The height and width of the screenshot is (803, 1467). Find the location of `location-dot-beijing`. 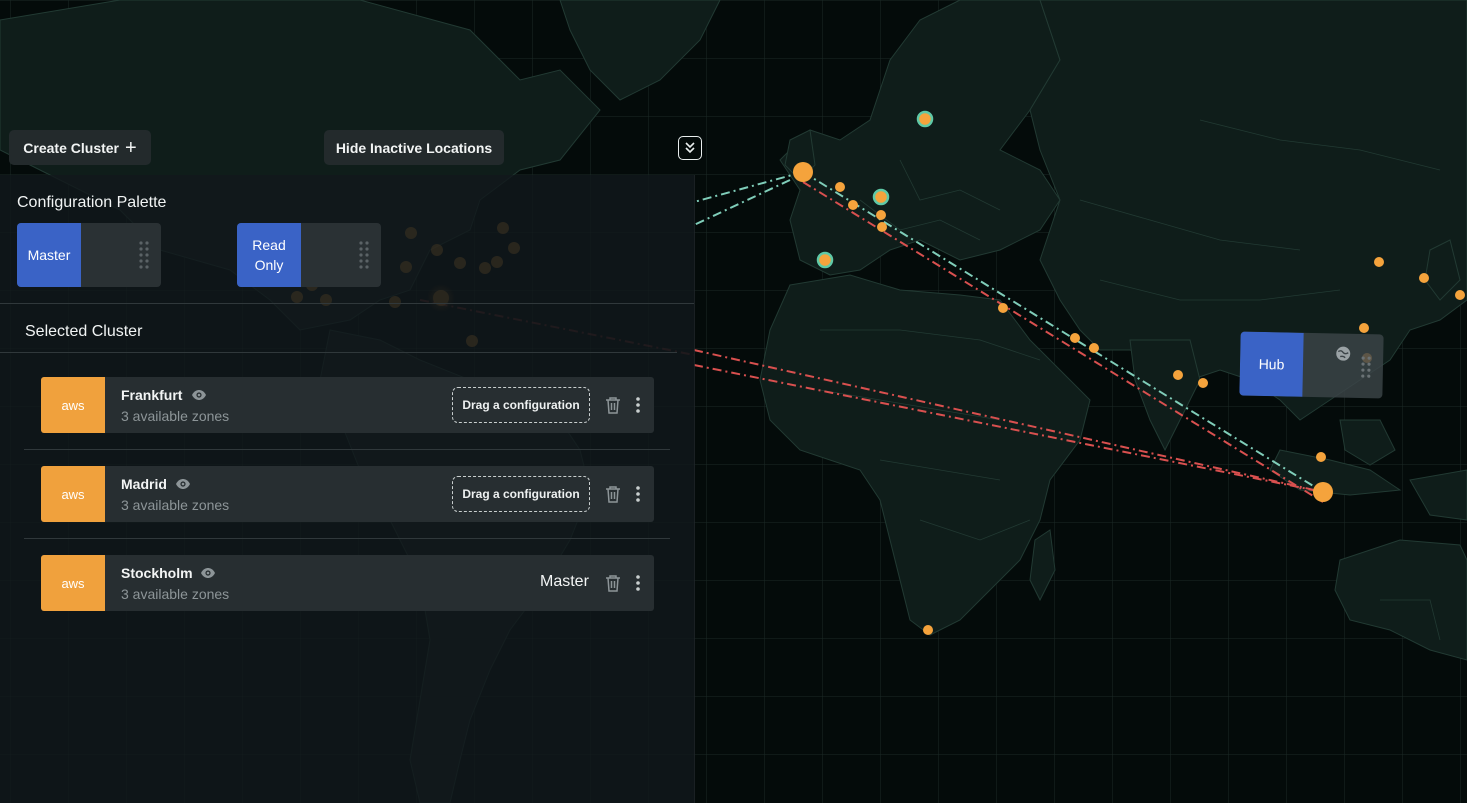

location-dot-beijing is located at coordinates (1379, 262).